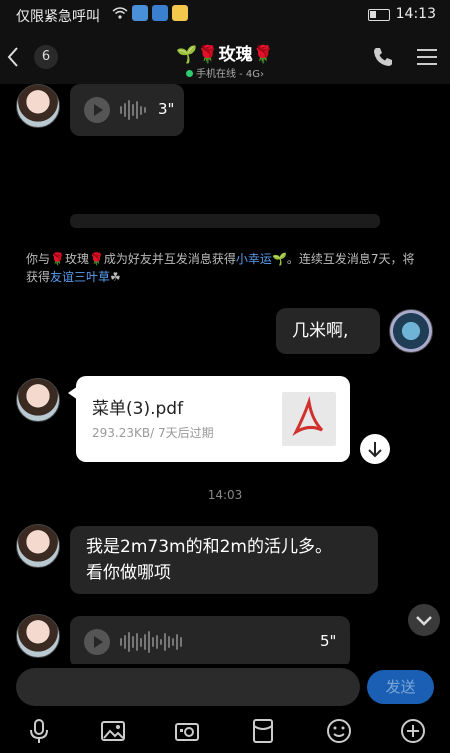 The height and width of the screenshot is (753, 450). I want to click on carrier-text: 仅限紧急呼叫, so click(58, 17).